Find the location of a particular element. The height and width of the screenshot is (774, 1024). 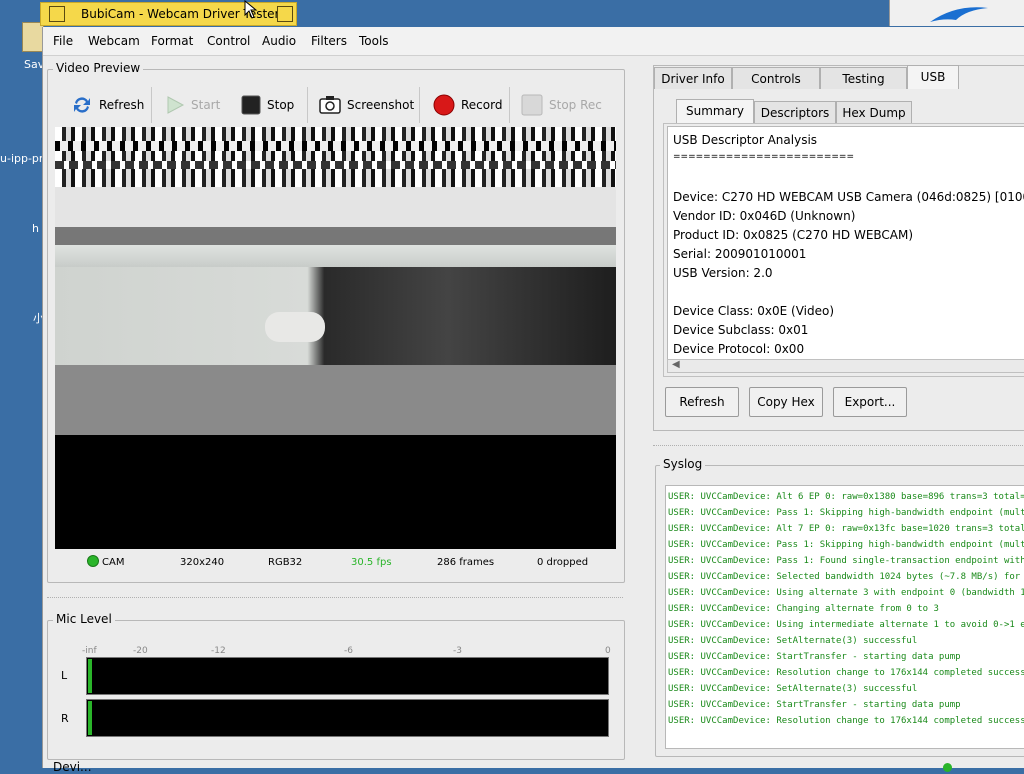

desktop-icon-label: h is located at coordinates (35, 228).